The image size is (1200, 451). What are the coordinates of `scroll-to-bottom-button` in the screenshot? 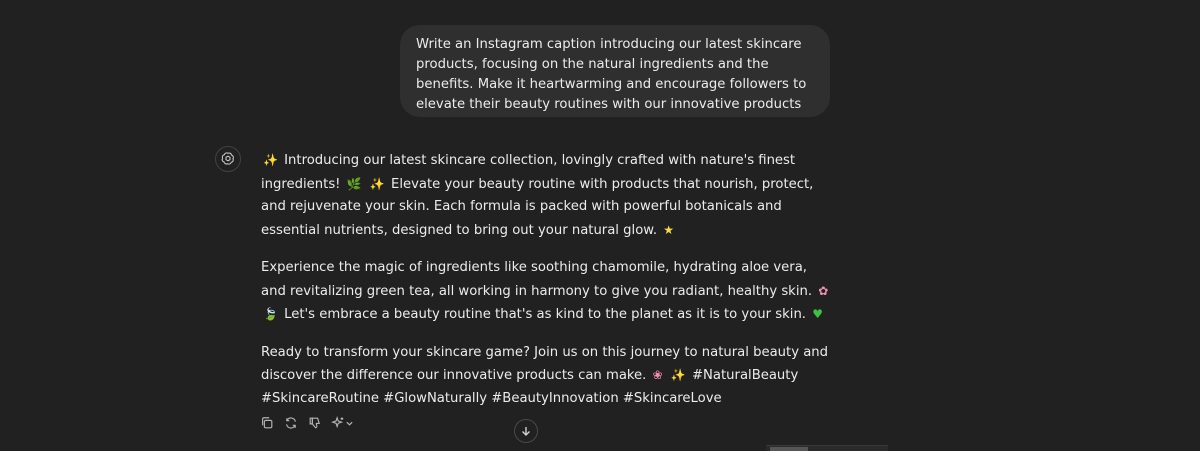 It's located at (526, 431).